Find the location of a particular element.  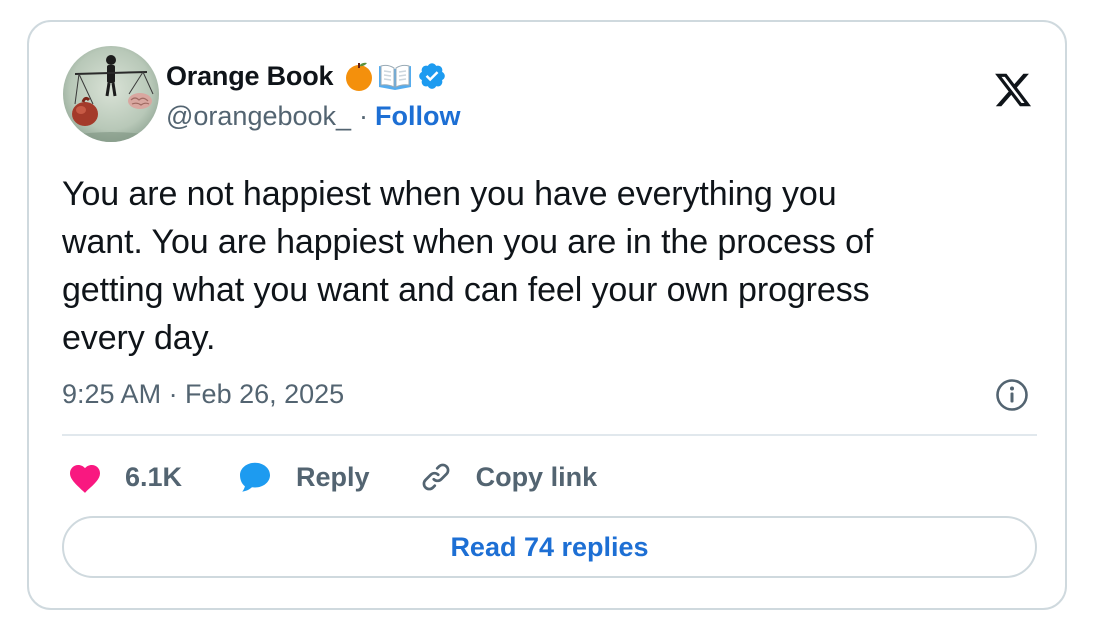

avatar-image is located at coordinates (111, 94).